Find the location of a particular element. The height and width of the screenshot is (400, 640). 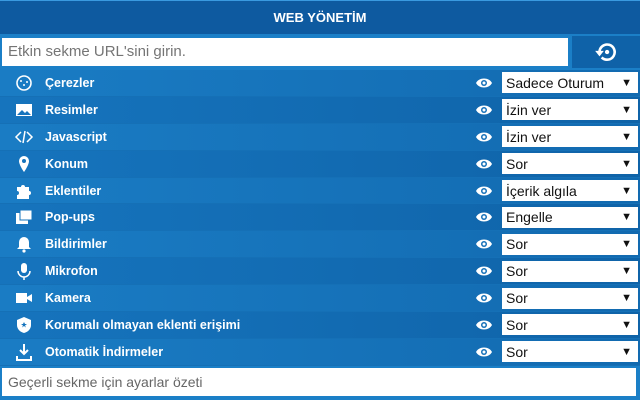

summary-field: Geçerli sekme için ayarlar özeti is located at coordinates (319, 382).